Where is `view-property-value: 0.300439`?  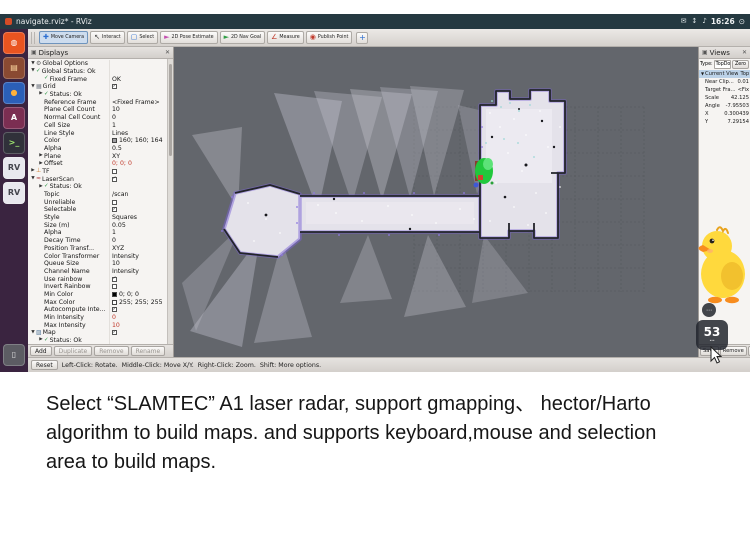
view-property-value: 0.300439 is located at coordinates (735, 114).